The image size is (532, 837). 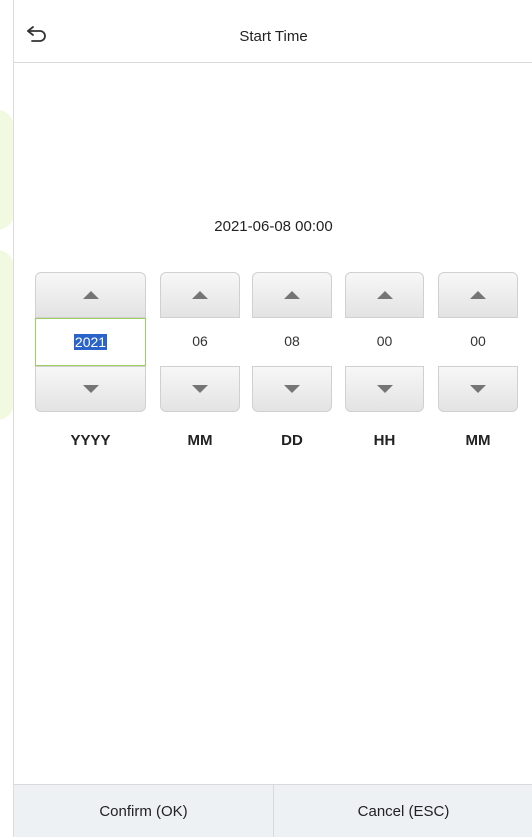 I want to click on hour-decrement-button, so click(x=384, y=389).